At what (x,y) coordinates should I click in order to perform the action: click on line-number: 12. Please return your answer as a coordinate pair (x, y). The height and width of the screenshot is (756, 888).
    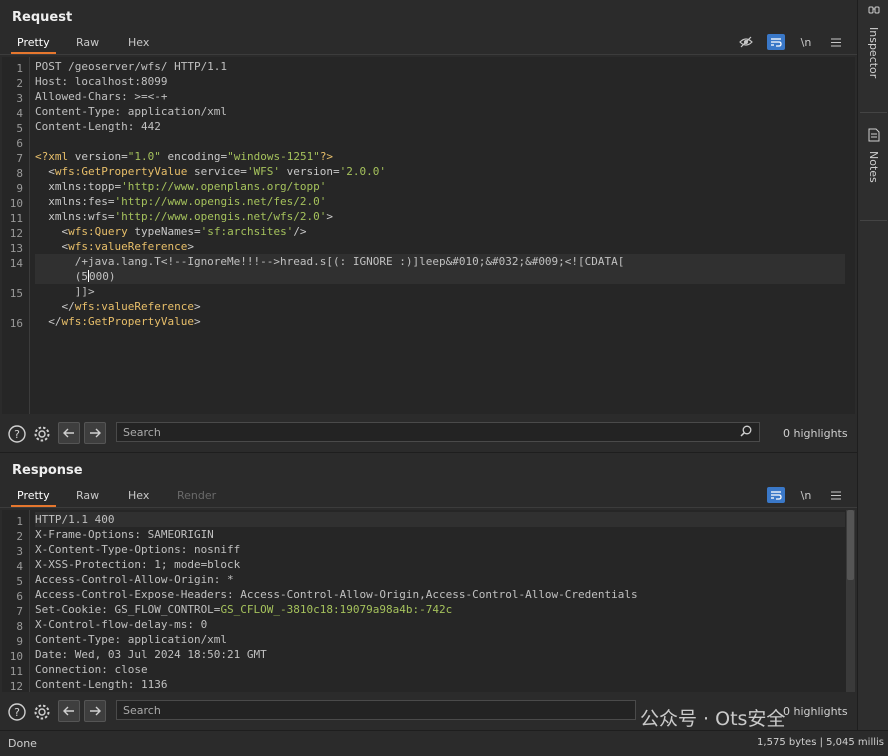
    Looking at the image, I should click on (16, 686).